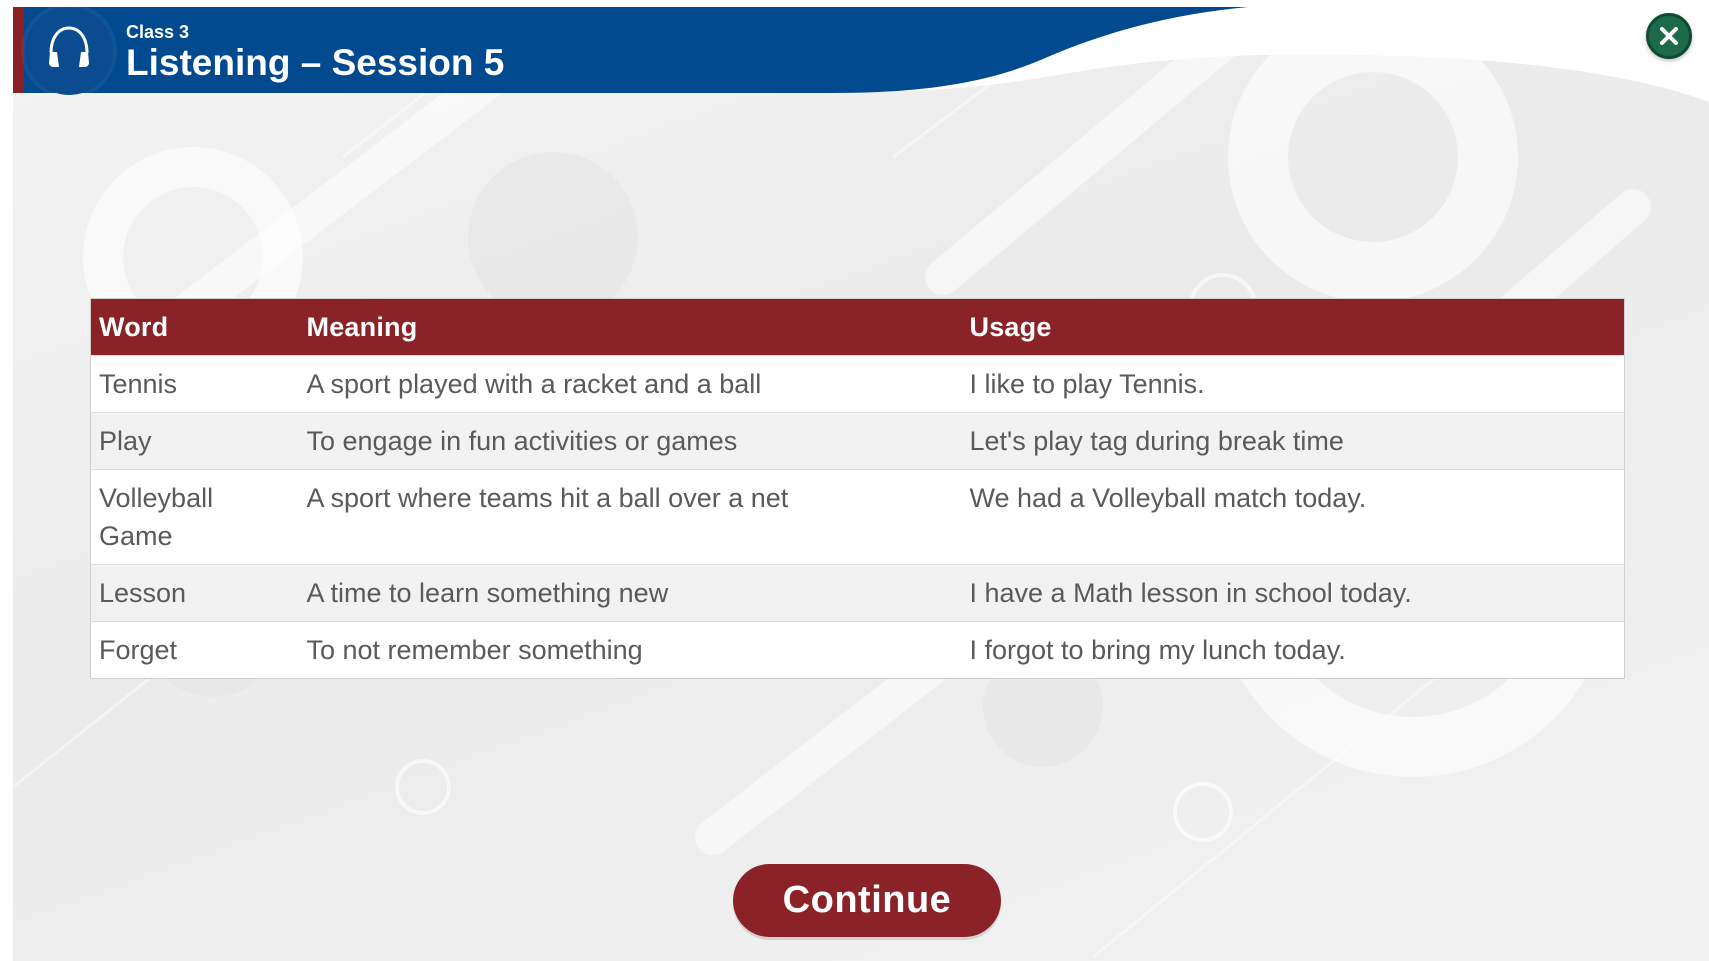  What do you see at coordinates (1293, 441) in the screenshot?
I see `usage-cell: Let's play tag during break time` at bounding box center [1293, 441].